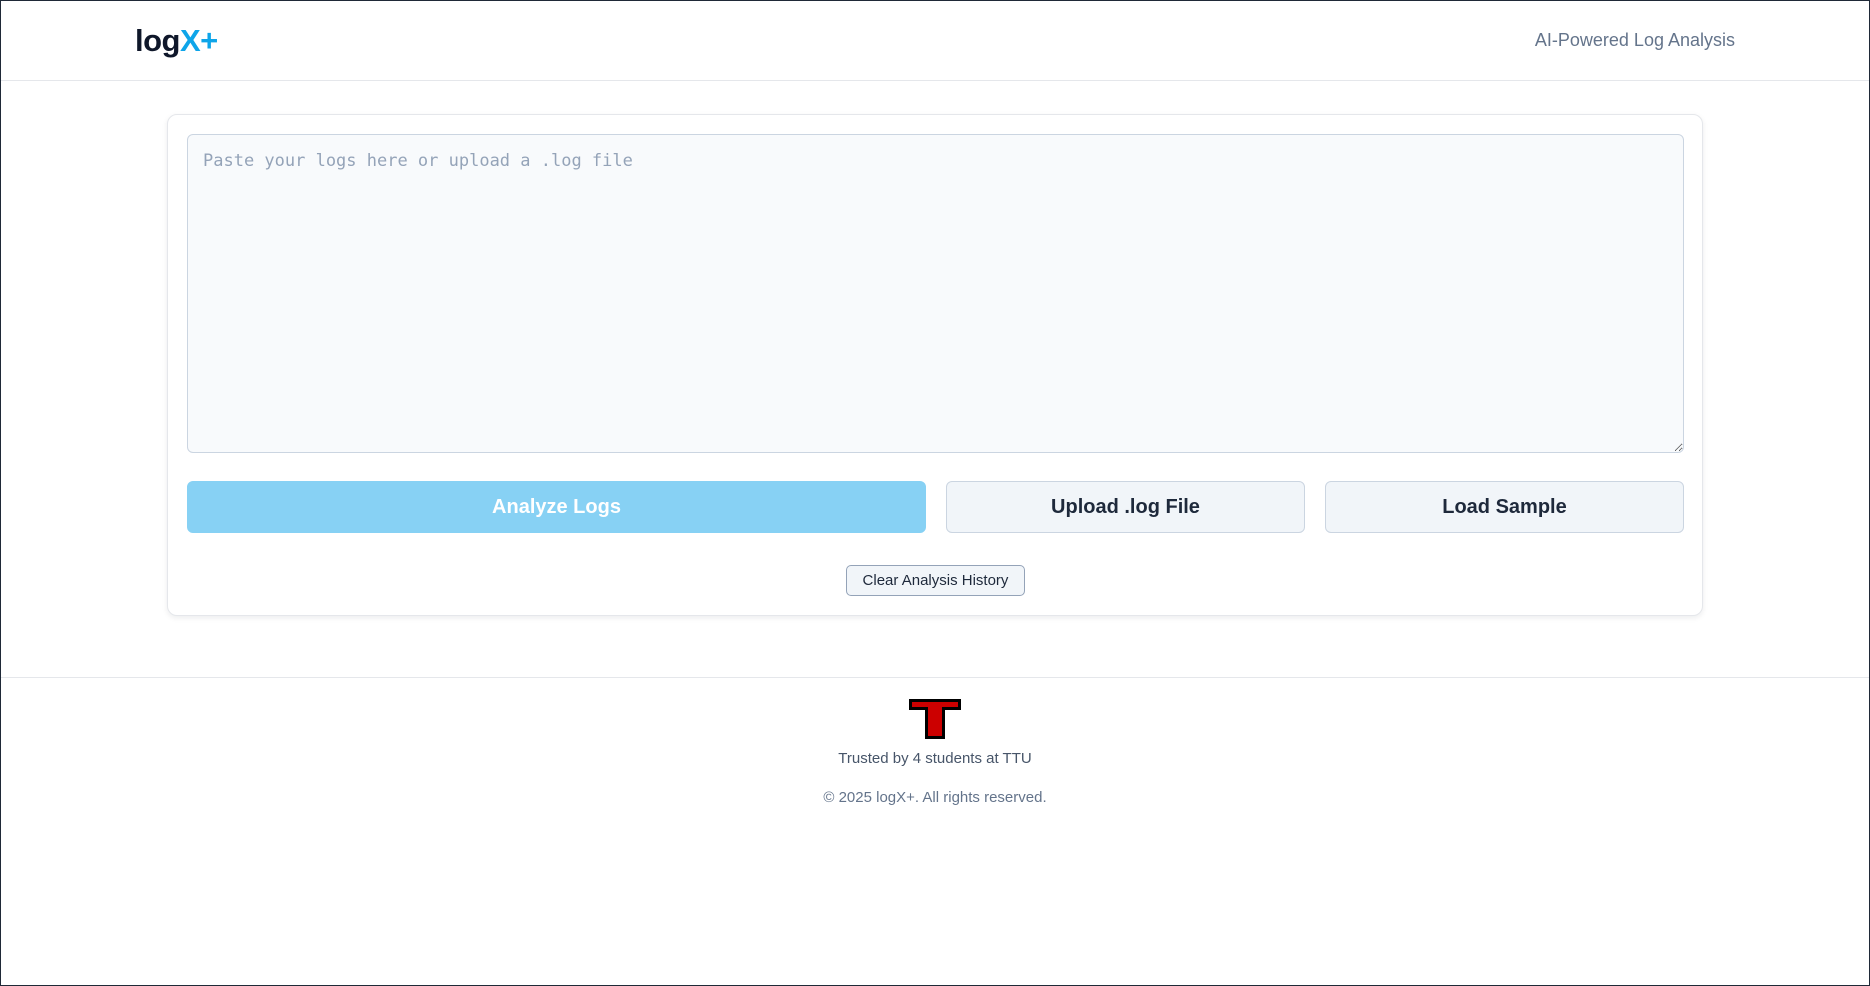 This screenshot has width=1870, height=986. Describe the element at coordinates (1125, 507) in the screenshot. I see `upload-log-file-button: Upload .log File` at that location.